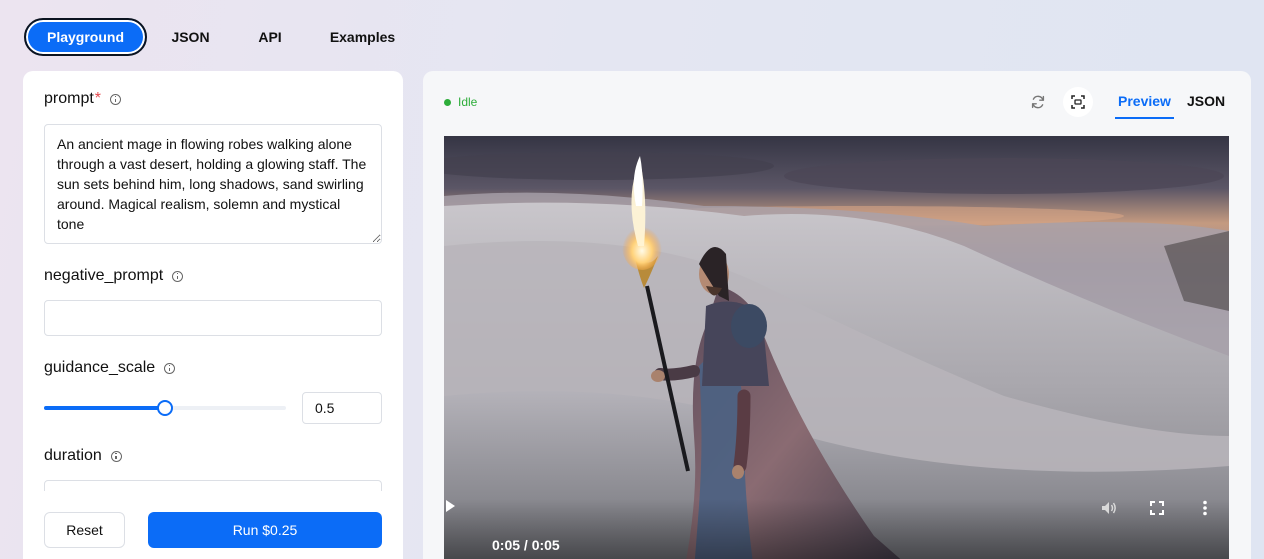  Describe the element at coordinates (190, 37) in the screenshot. I see `tab-json: JSON` at that location.